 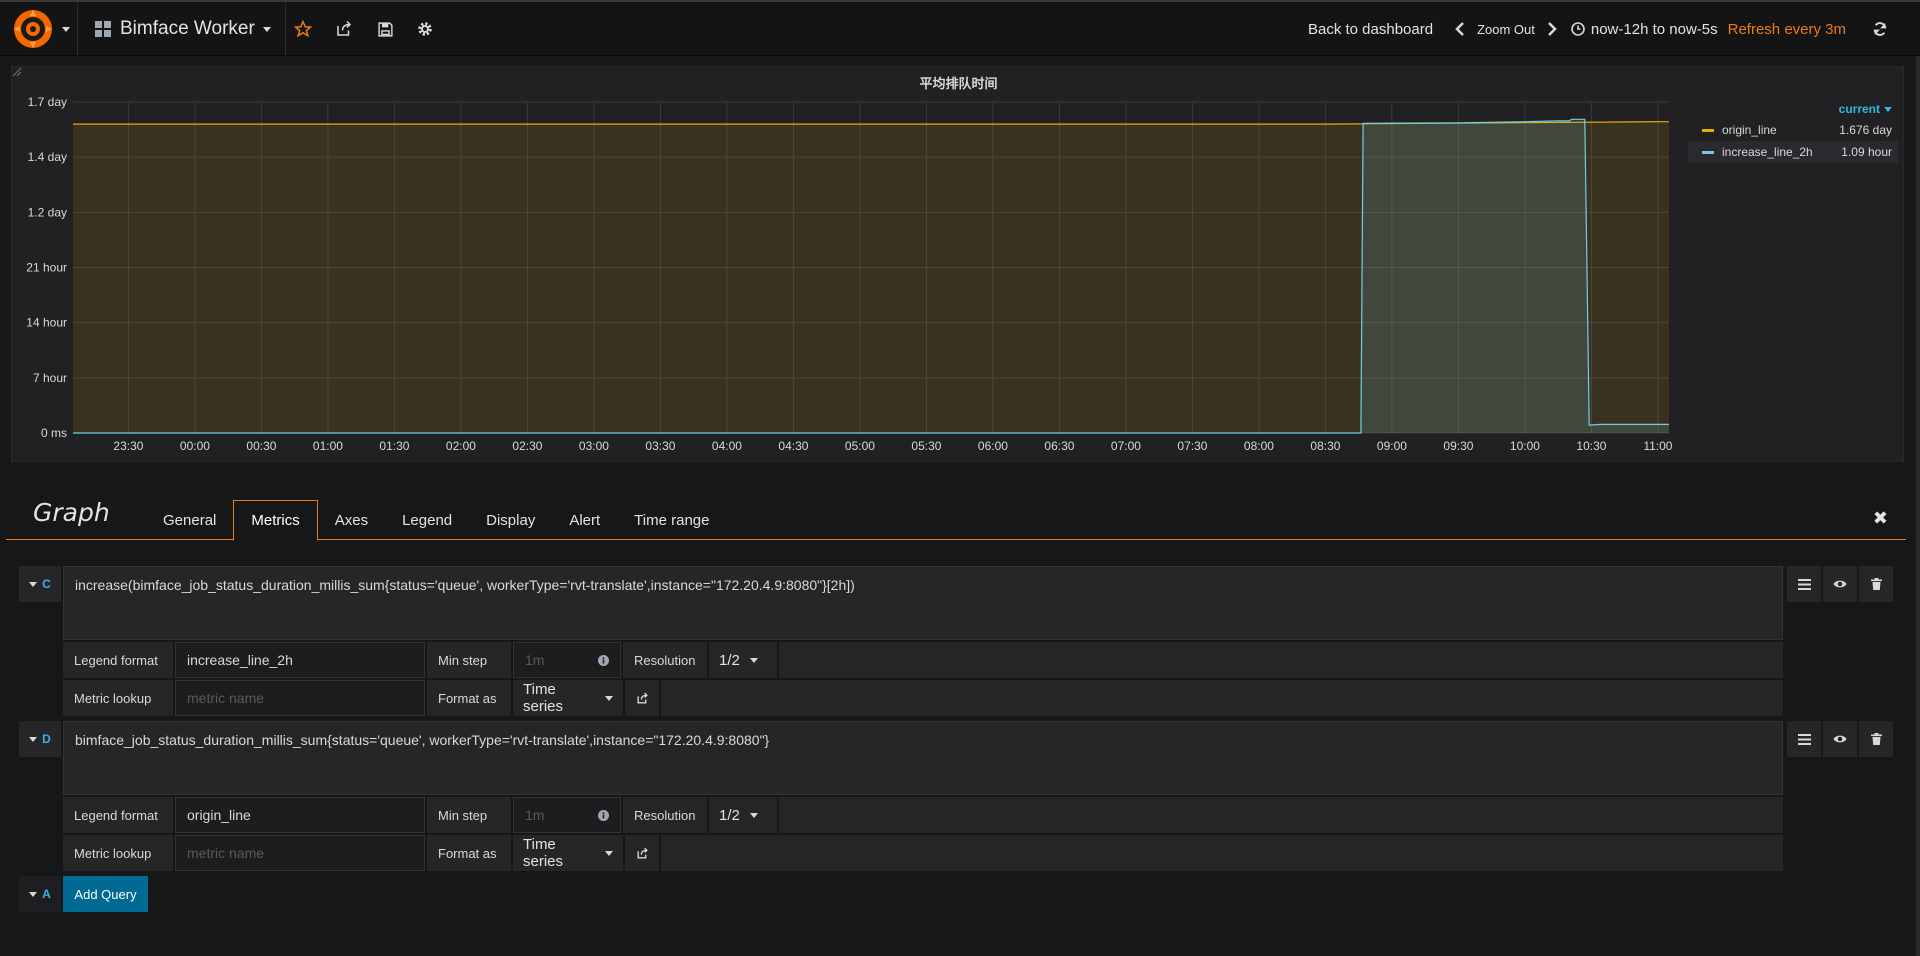 What do you see at coordinates (425, 29) in the screenshot?
I see `gear-icon` at bounding box center [425, 29].